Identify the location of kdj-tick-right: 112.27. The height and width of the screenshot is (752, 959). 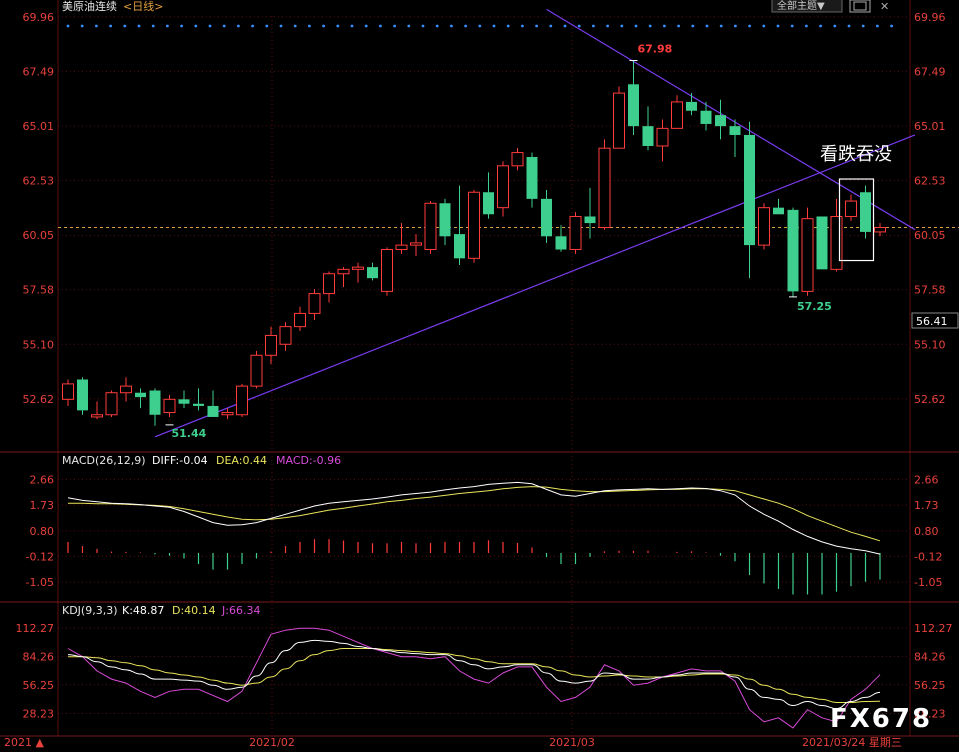
(933, 628).